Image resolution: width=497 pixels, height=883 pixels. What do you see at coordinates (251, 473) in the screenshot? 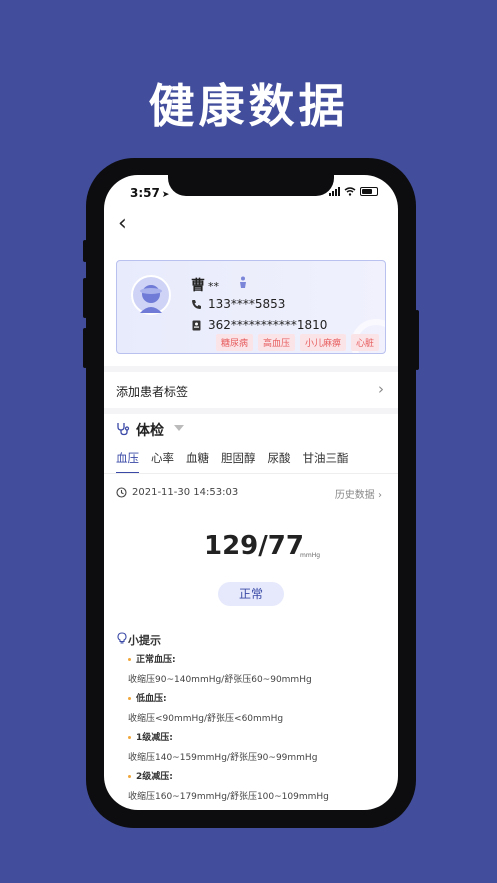
I see `tabs-underline` at bounding box center [251, 473].